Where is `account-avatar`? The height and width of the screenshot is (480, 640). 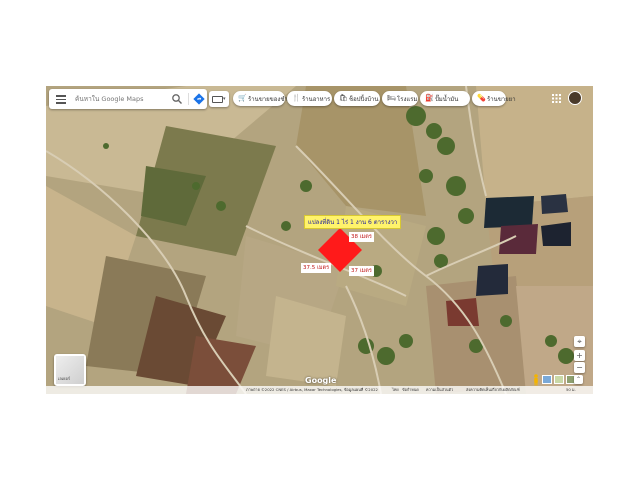
account-avatar is located at coordinates (575, 98).